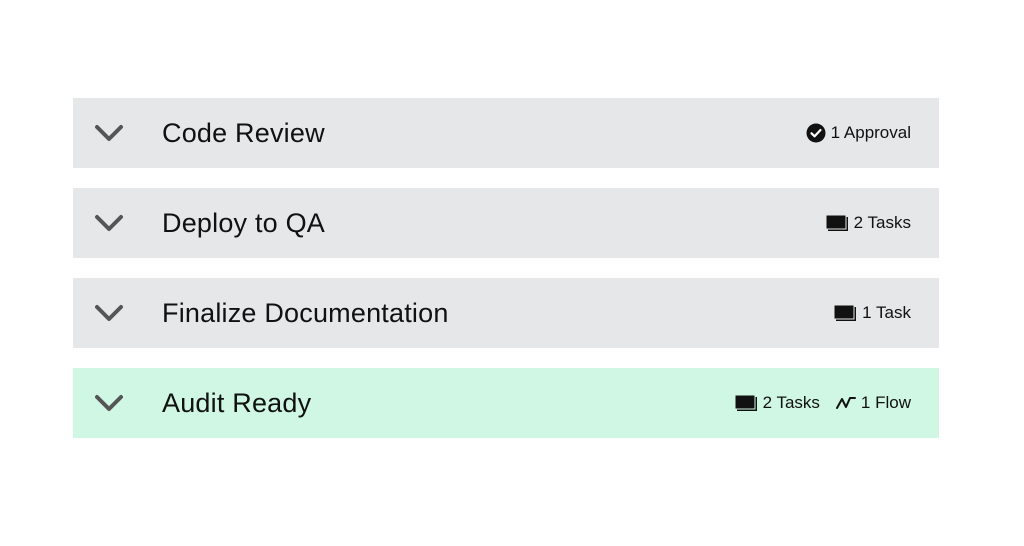 The height and width of the screenshot is (546, 1024). I want to click on approval-badge: 1 Approval, so click(858, 133).